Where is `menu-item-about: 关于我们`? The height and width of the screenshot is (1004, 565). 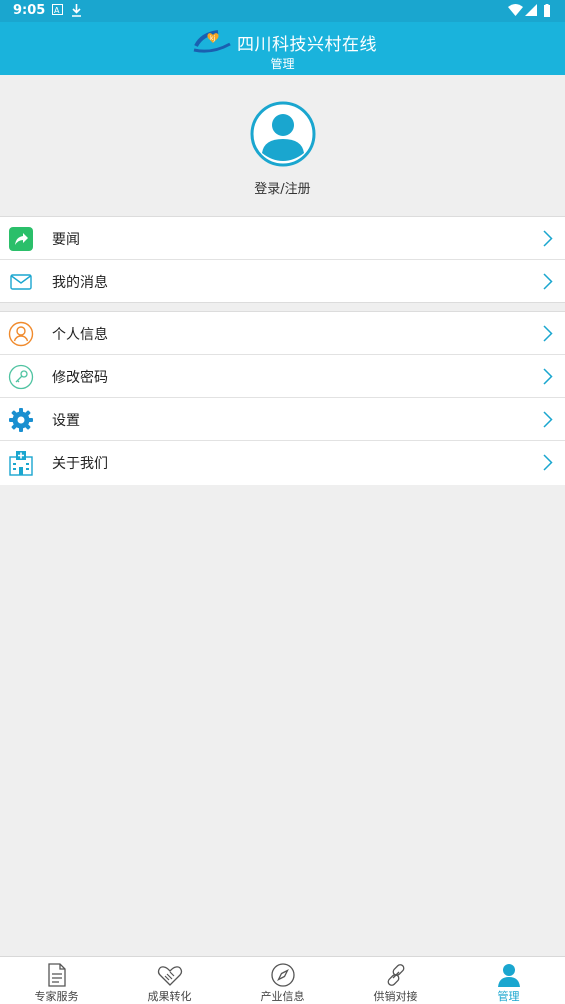
menu-item-about: 关于我们 is located at coordinates (282, 462).